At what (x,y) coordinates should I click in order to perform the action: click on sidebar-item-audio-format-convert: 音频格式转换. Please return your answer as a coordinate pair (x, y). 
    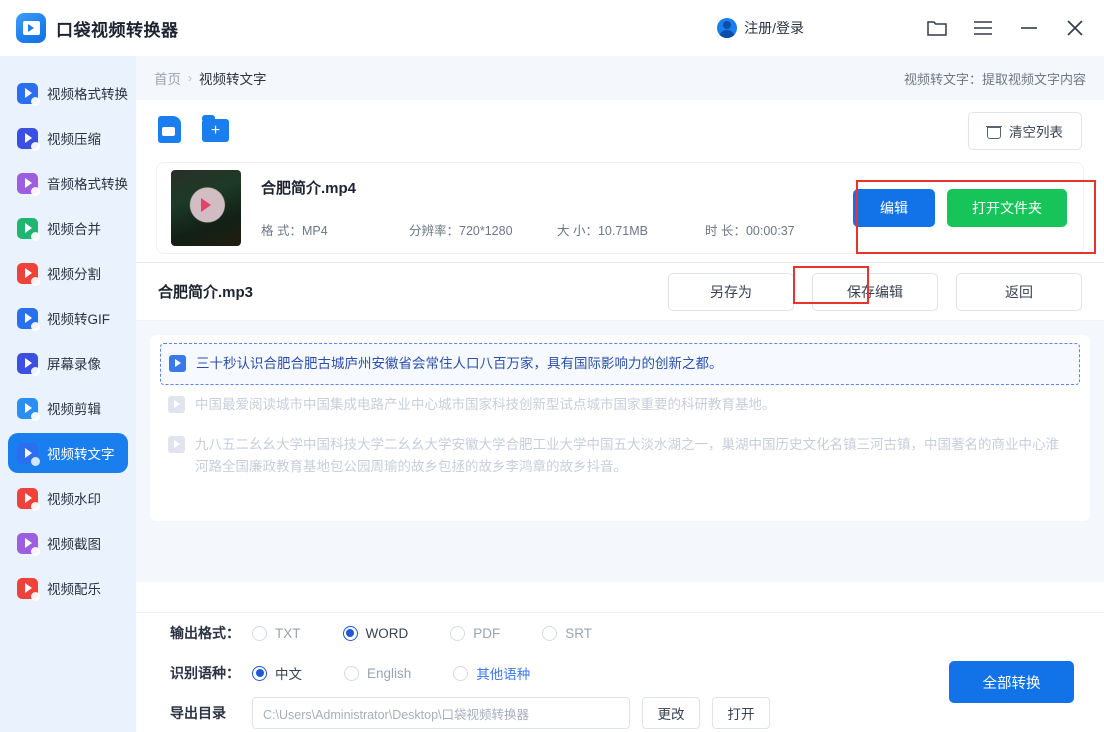
    Looking at the image, I should click on (68, 183).